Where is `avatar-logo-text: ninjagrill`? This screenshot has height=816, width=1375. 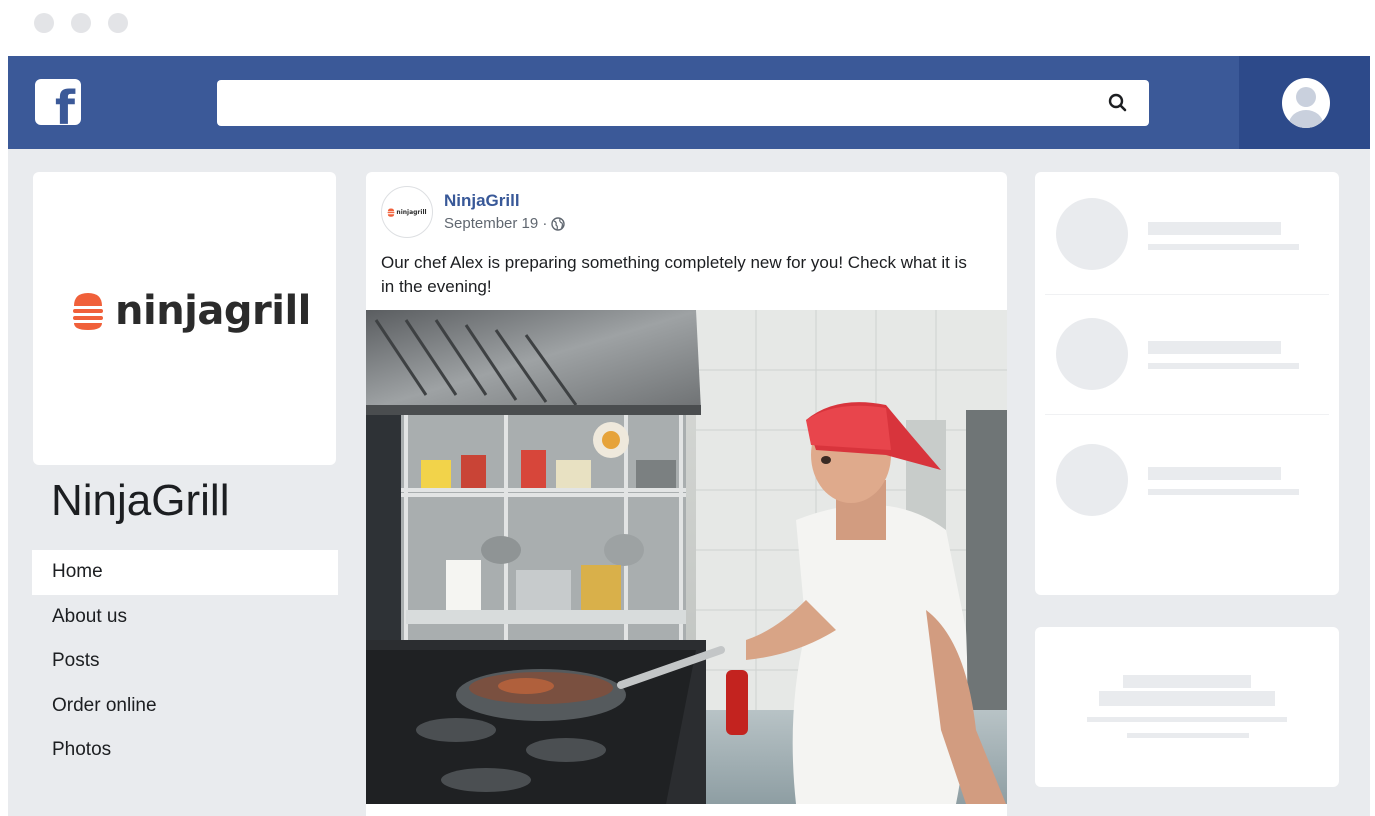
avatar-logo-text: ninjagrill is located at coordinates (411, 212).